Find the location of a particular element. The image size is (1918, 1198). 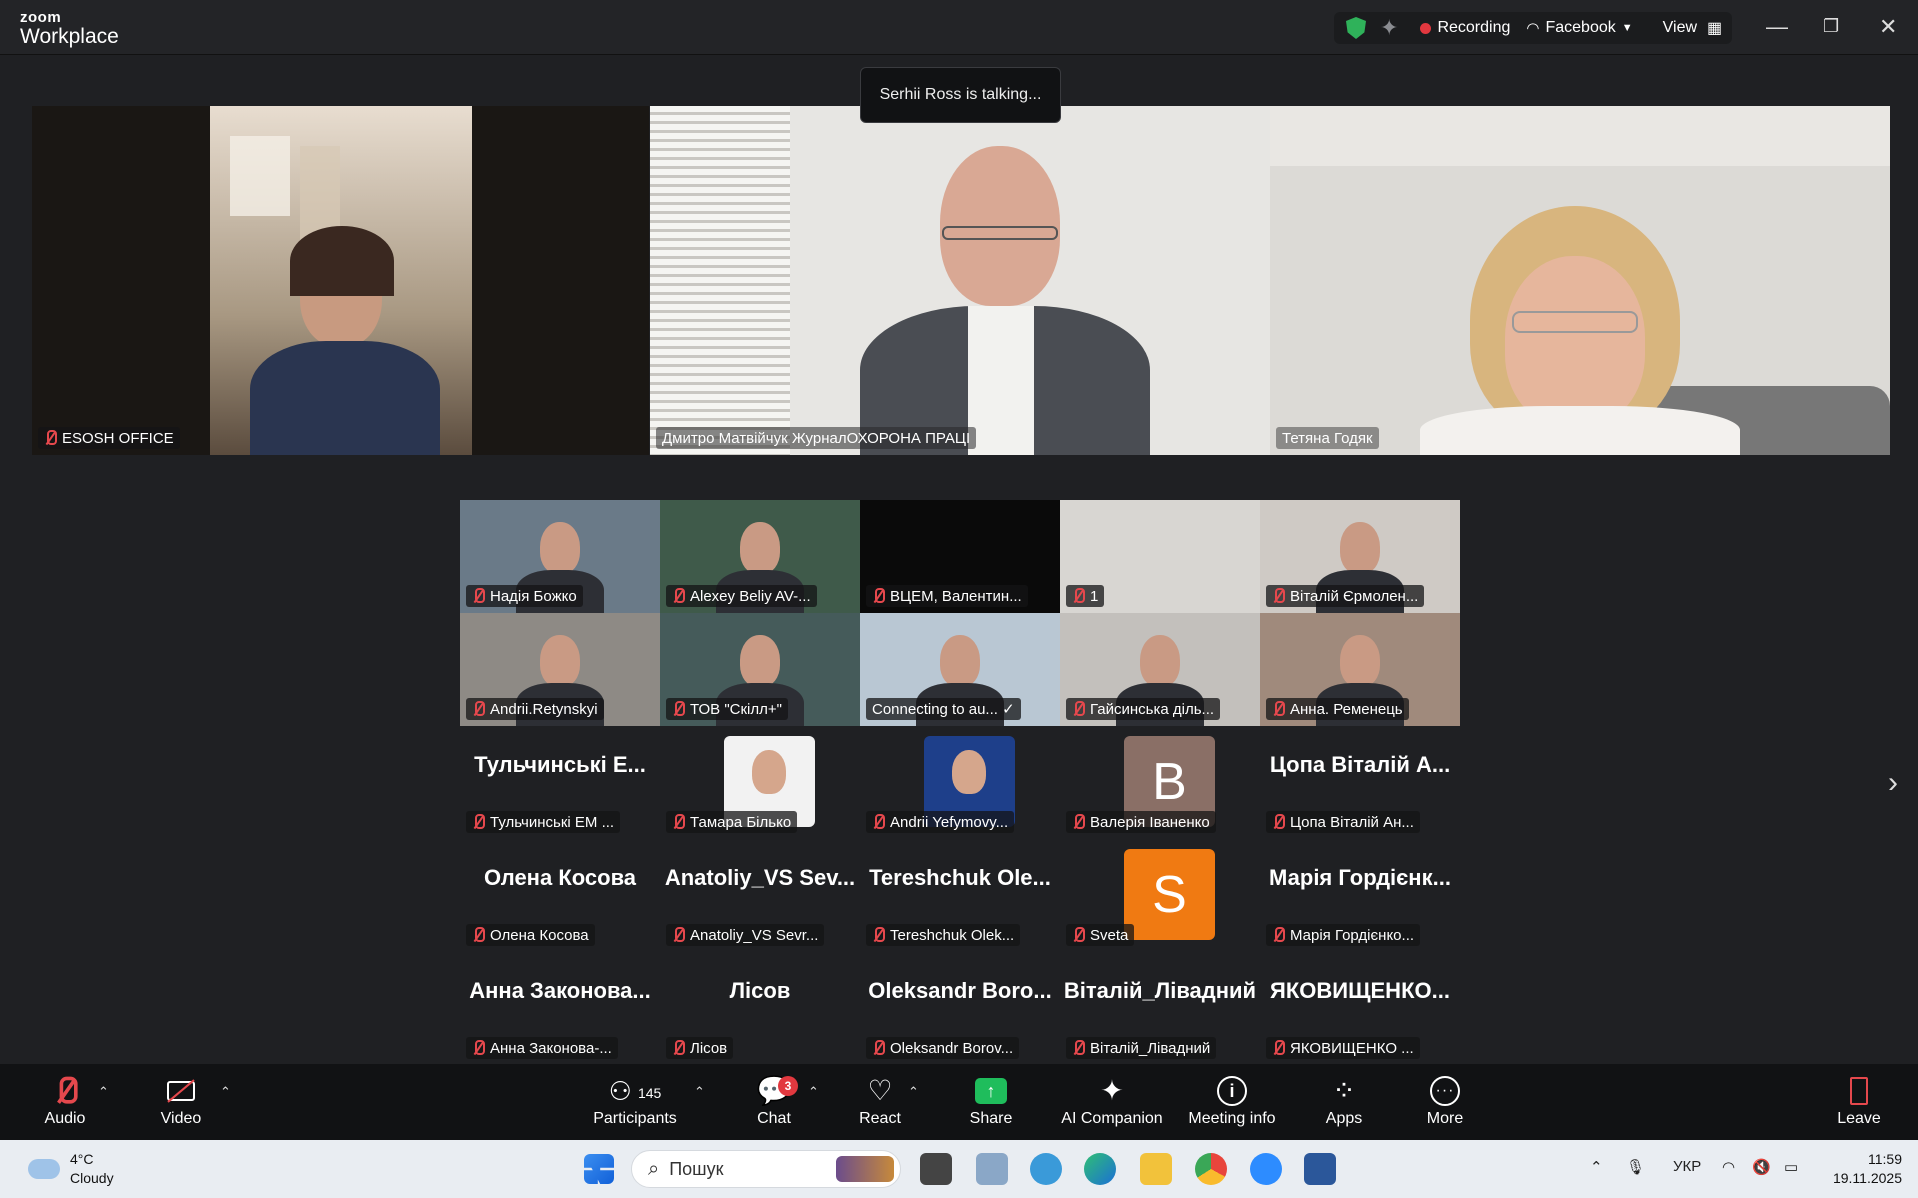

minimize-icon: — is located at coordinates (1777, 27).